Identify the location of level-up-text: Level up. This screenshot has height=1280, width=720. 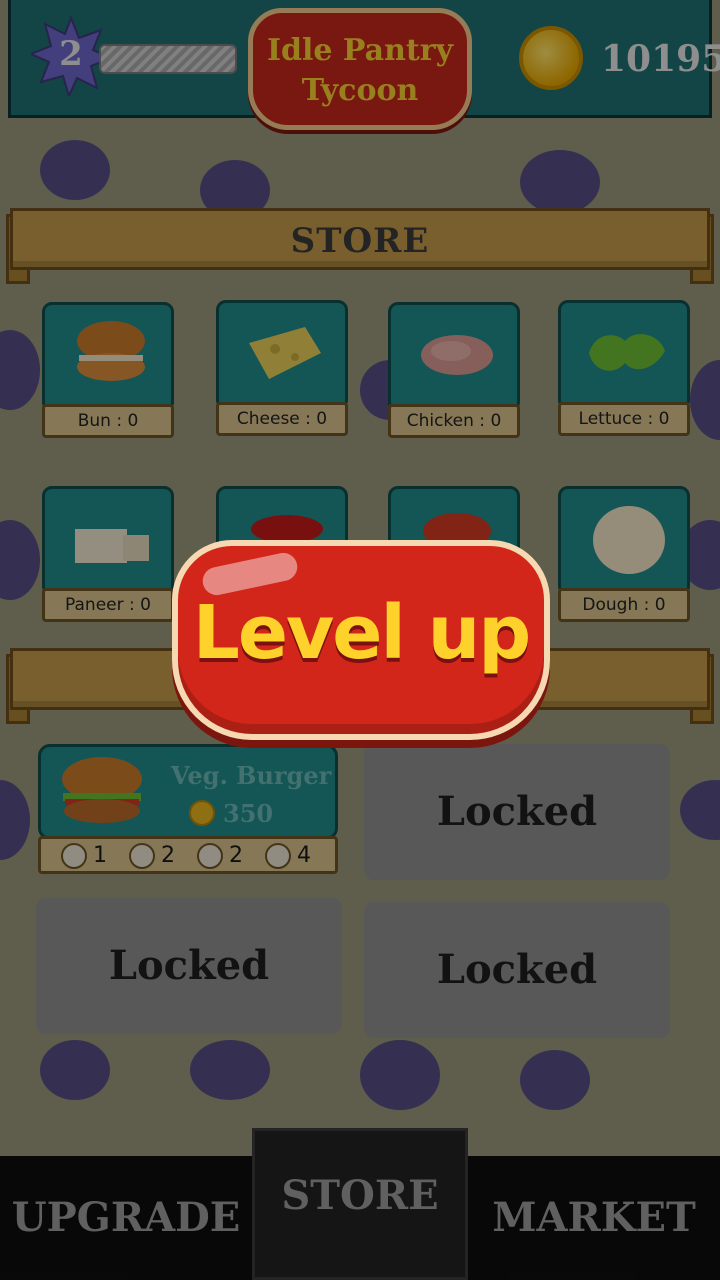
(362, 633).